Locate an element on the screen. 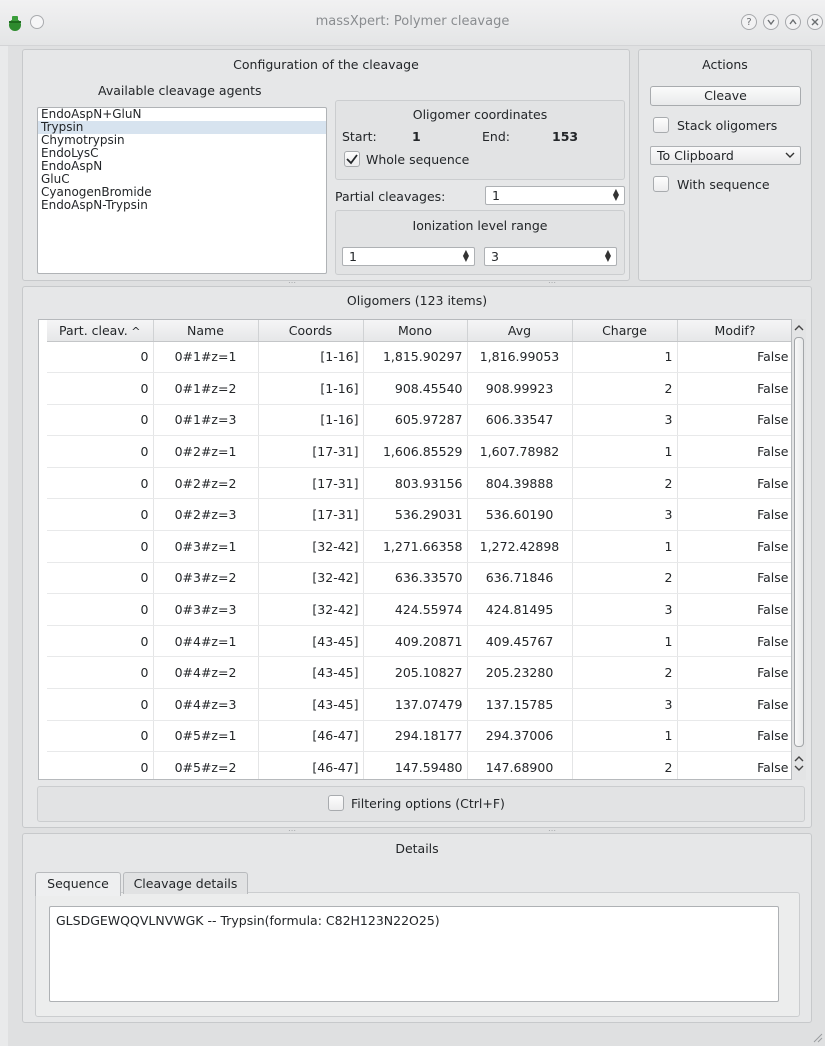 This screenshot has width=825, height=1046. table-cell: 636.33570 is located at coordinates (415, 578).